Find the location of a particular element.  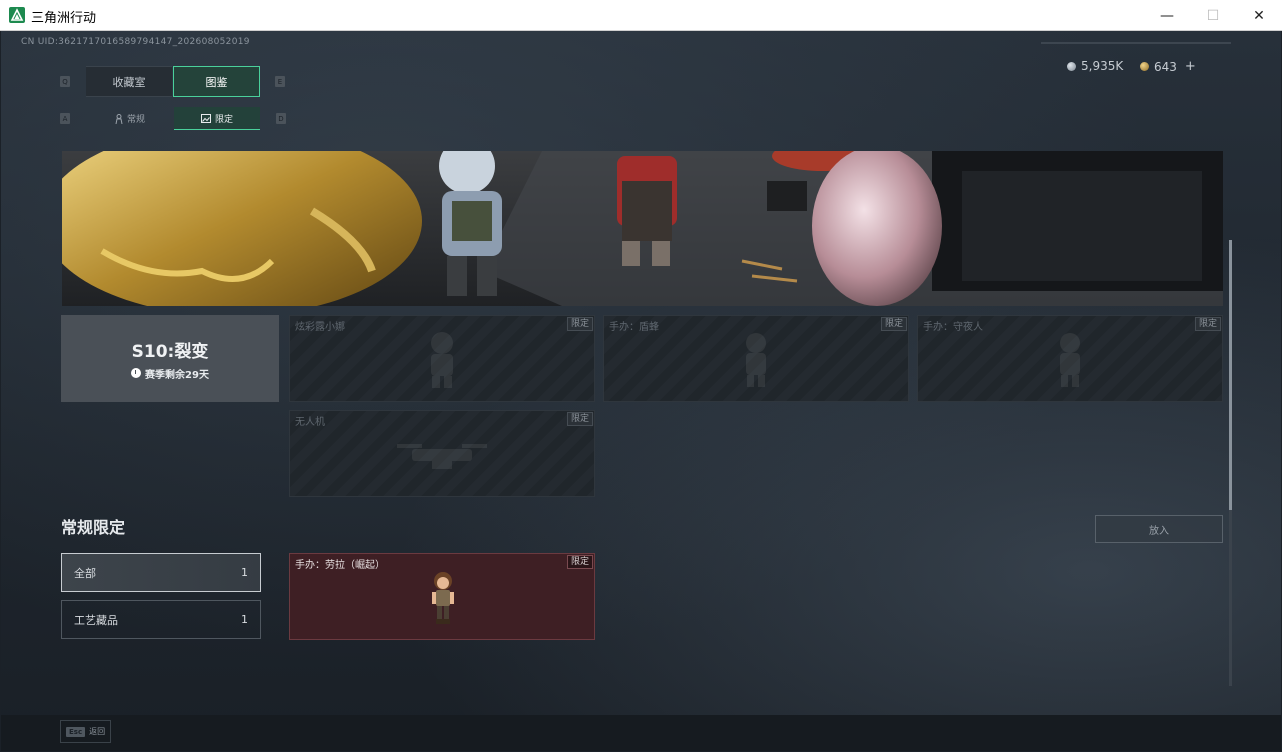

back-label: 返回 is located at coordinates (97, 731).